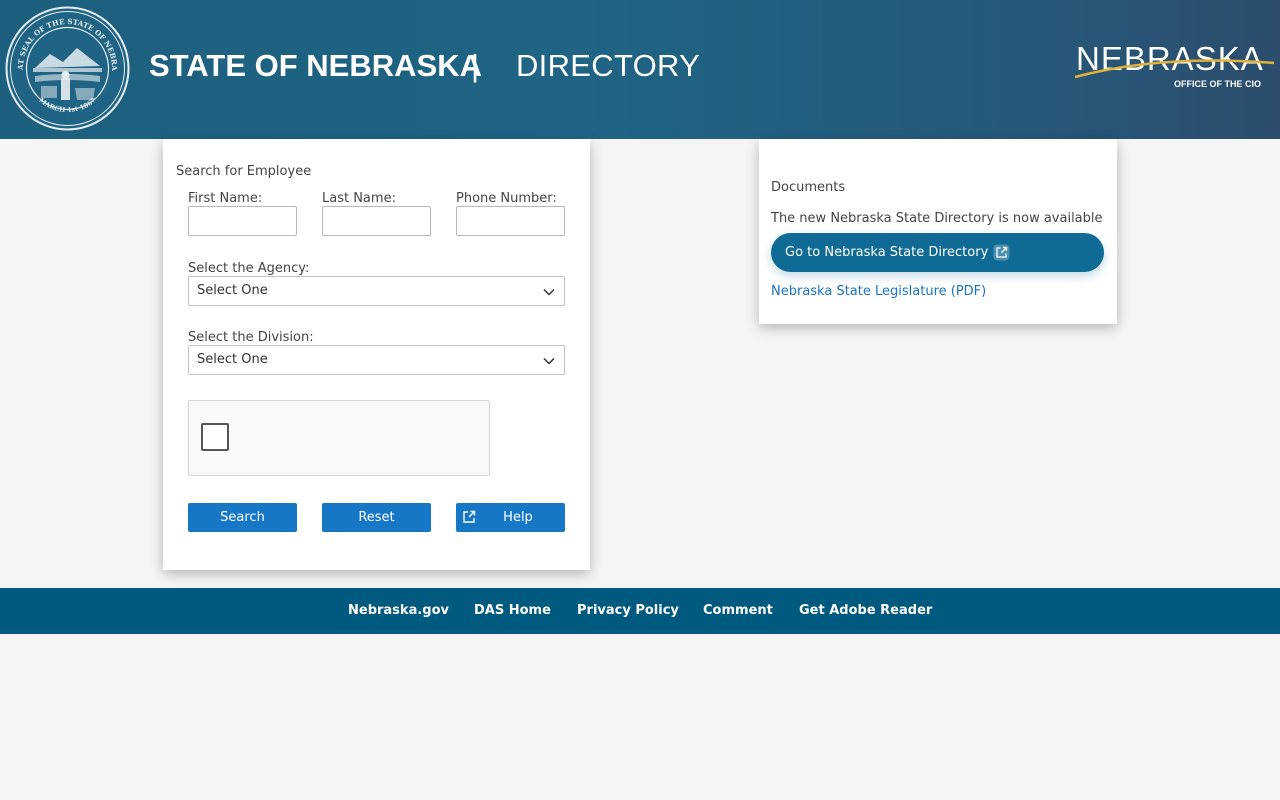 This screenshot has height=800, width=1280. What do you see at coordinates (315, 65) in the screenshot?
I see `site-title-state: STATE OF NEBRASKA` at bounding box center [315, 65].